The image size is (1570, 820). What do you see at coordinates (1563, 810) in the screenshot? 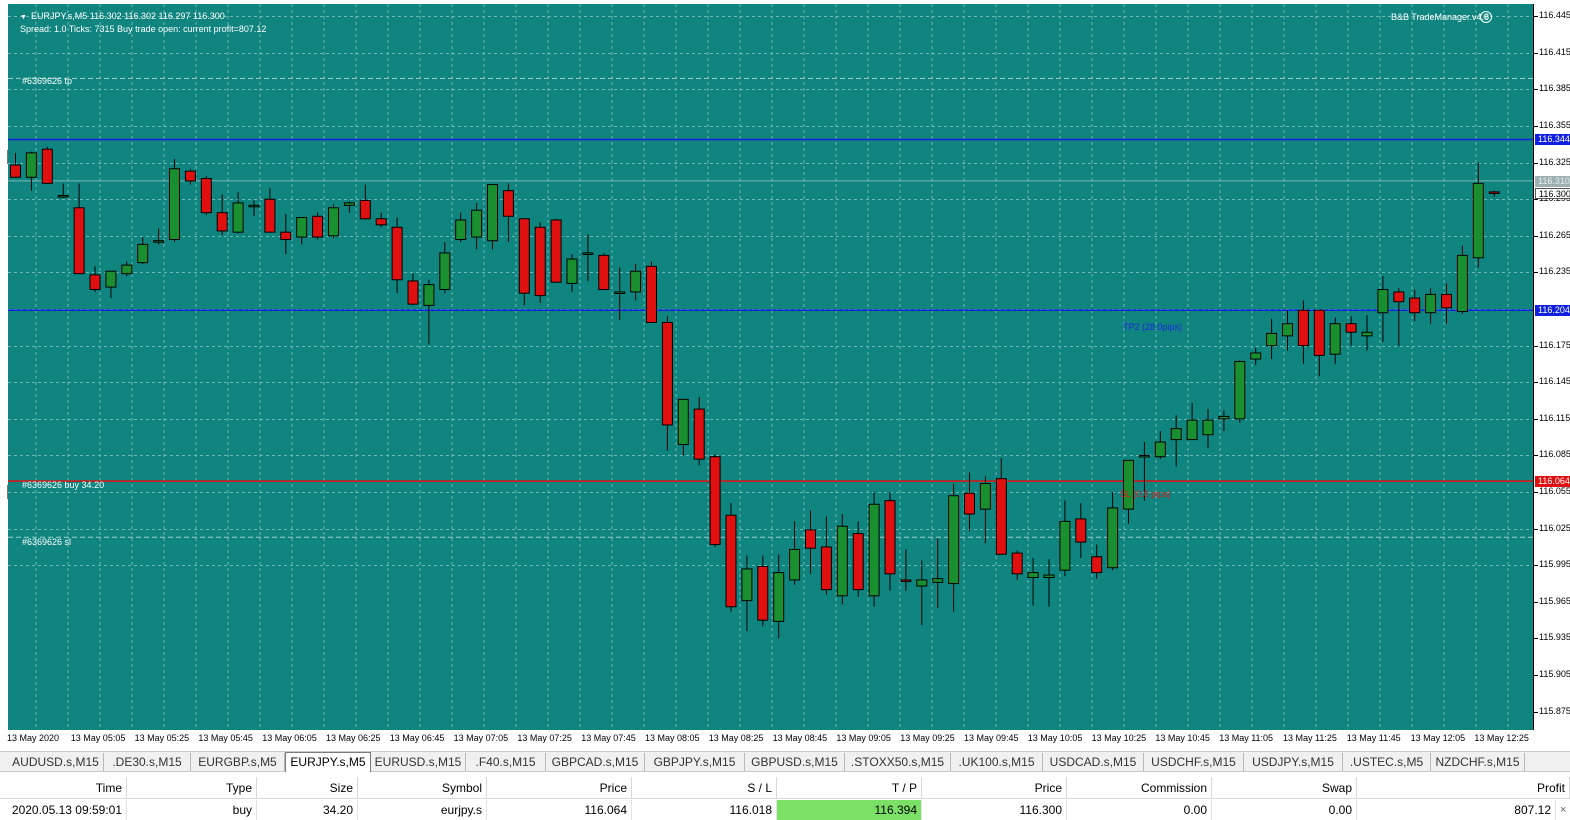
I see `close-icon: ×` at bounding box center [1563, 810].